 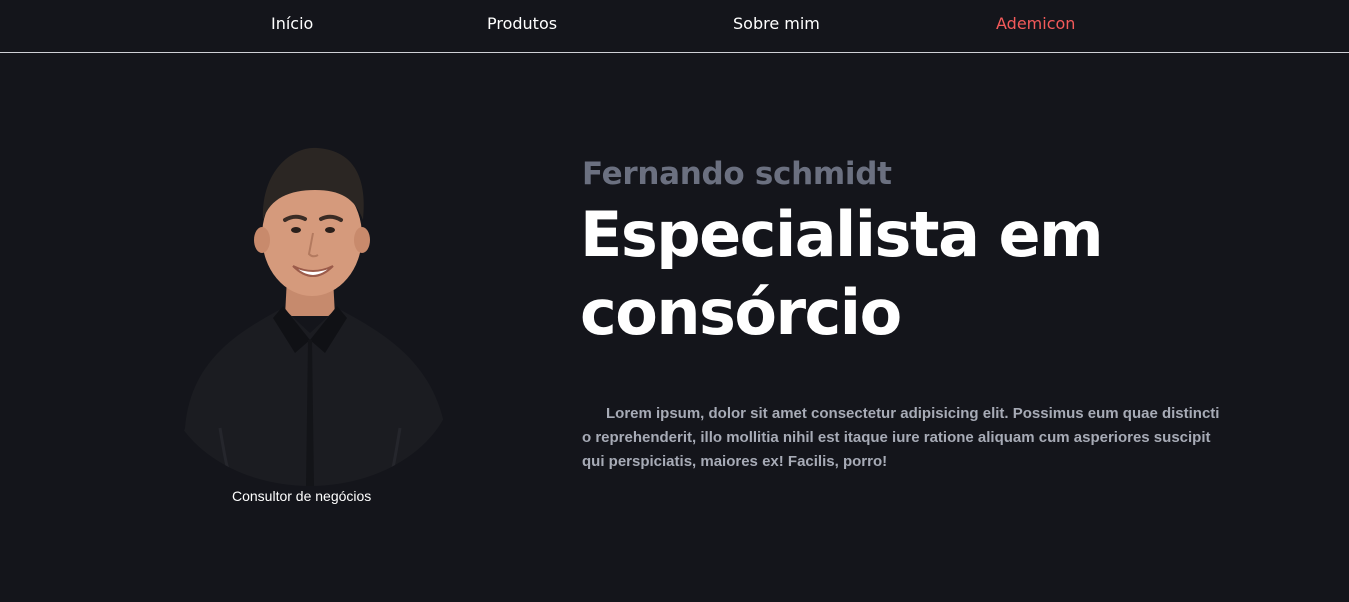 What do you see at coordinates (776, 23) in the screenshot?
I see `nav-link-sobre-mim: Sobre mim` at bounding box center [776, 23].